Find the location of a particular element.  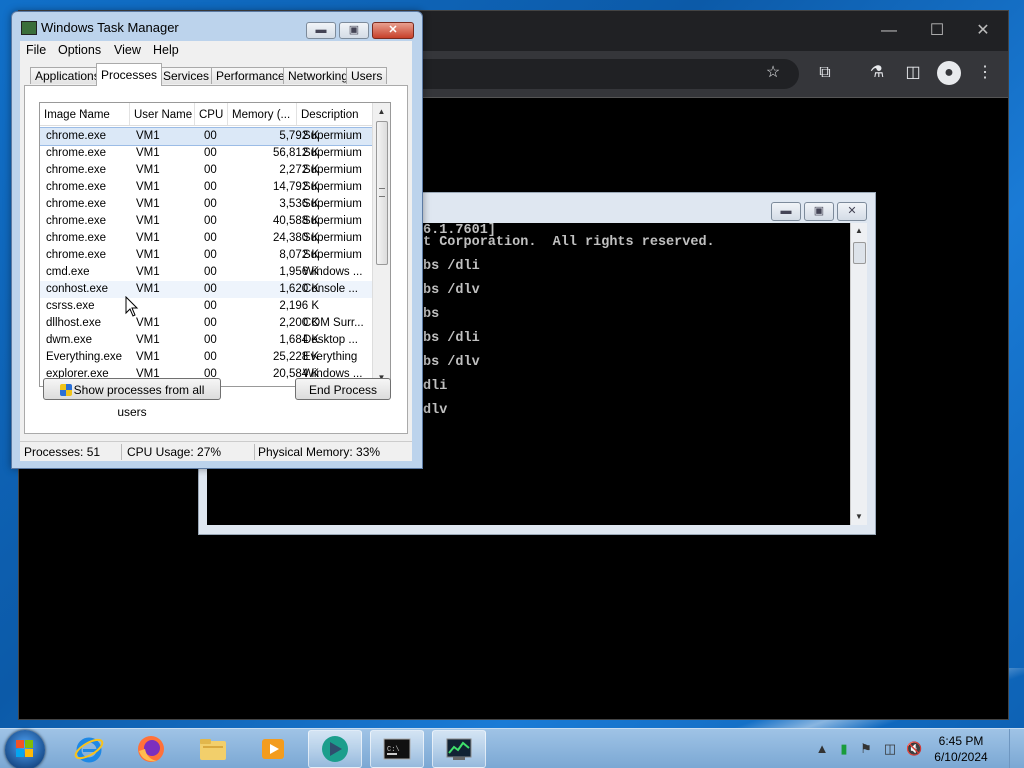

show-all-processes-button: Show processes from all users is located at coordinates (132, 398).